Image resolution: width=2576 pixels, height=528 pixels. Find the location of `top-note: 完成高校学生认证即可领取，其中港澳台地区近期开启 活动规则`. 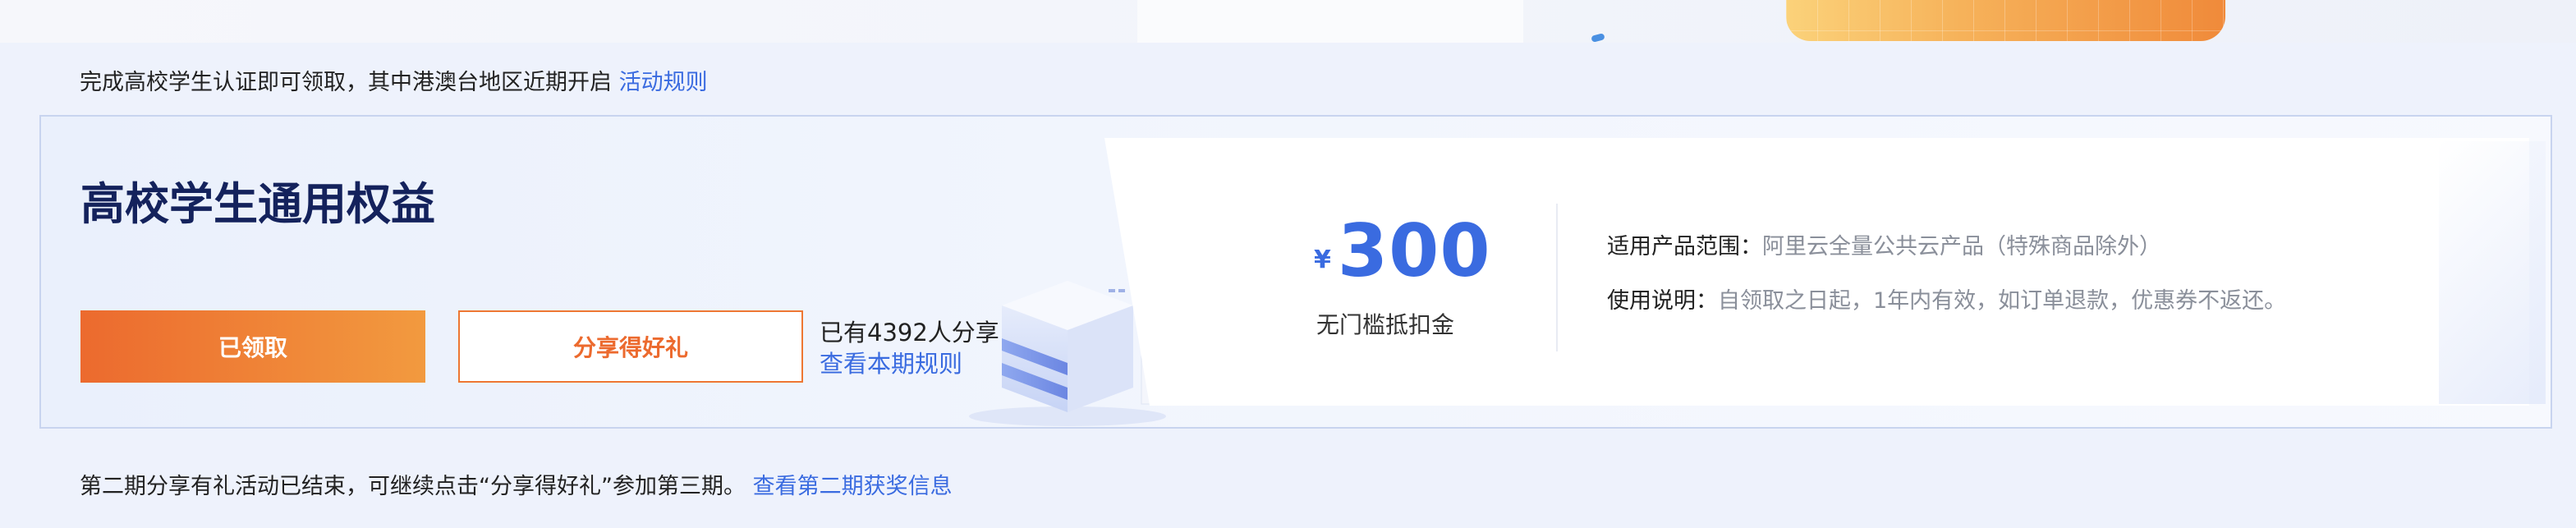

top-note: 完成高校学生认证即可领取，其中港澳台地区近期开启 活动规则 is located at coordinates (394, 80).